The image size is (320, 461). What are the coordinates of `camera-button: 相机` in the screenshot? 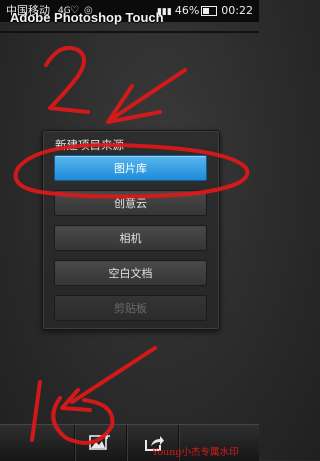 It's located at (130, 238).